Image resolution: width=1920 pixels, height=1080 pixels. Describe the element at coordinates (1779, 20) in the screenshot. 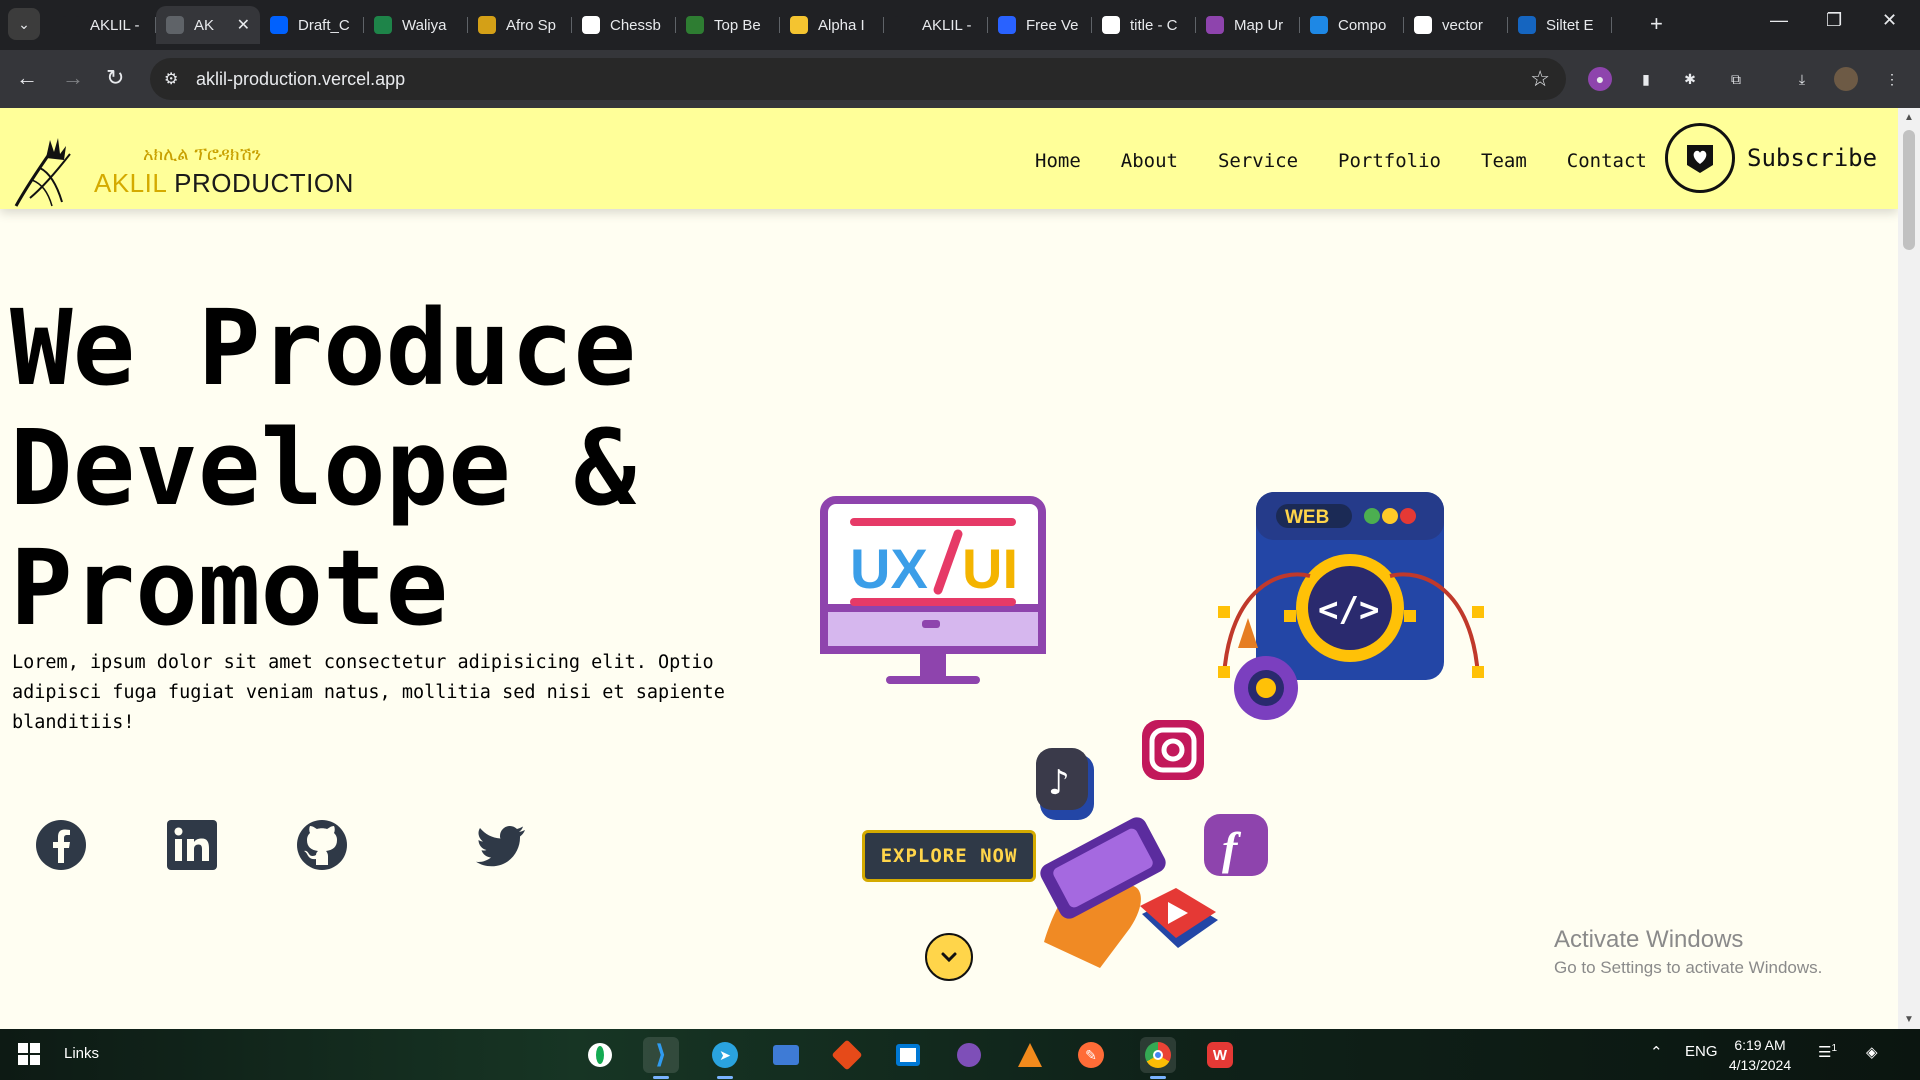

I see `minimize-button: —` at that location.